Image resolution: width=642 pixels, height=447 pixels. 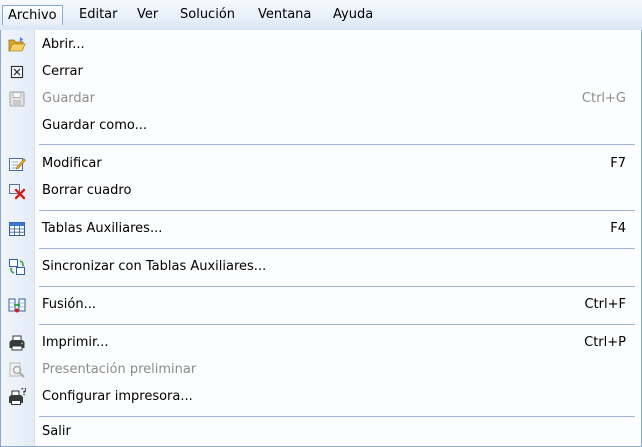 I want to click on table-grid-icon, so click(x=17, y=229).